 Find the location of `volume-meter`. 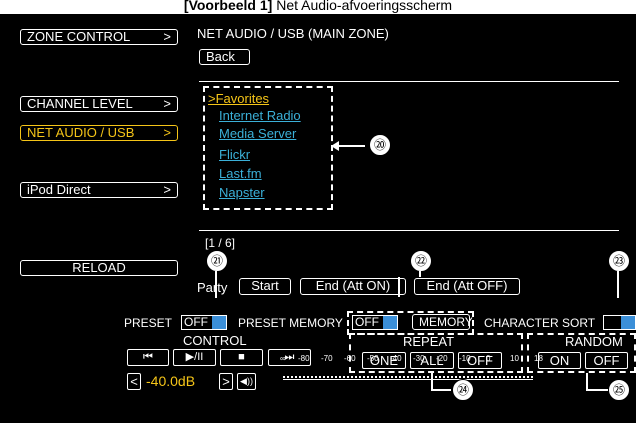

volume-meter is located at coordinates (408, 377).